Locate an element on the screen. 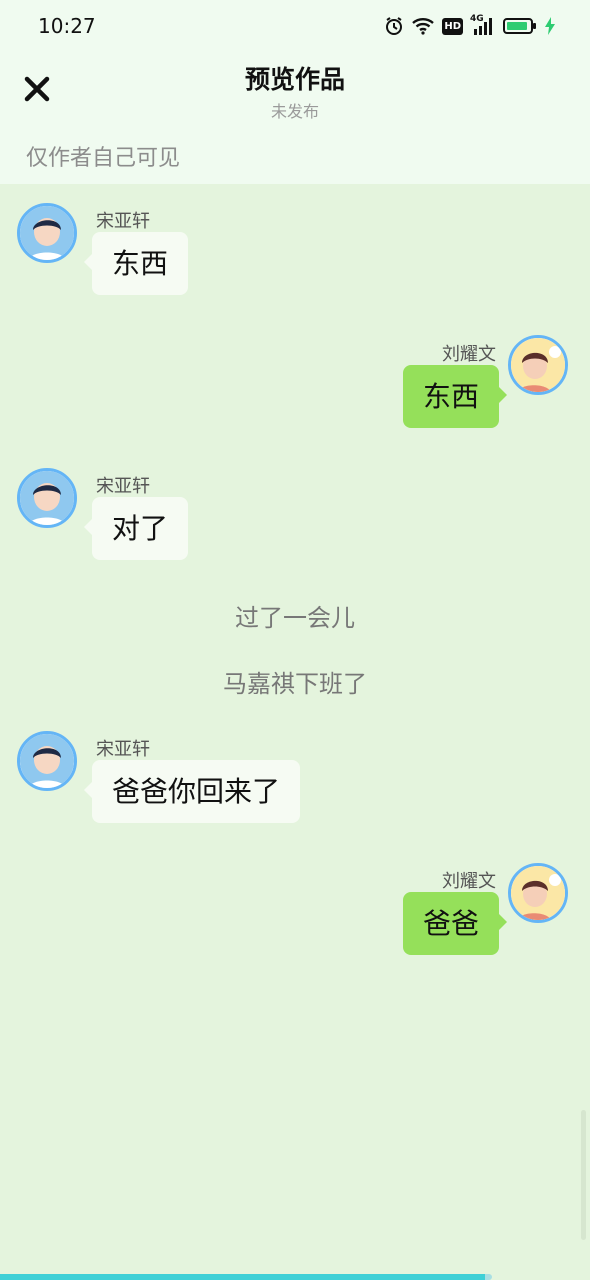  page-subtitle: 未发布 is located at coordinates (294, 111).